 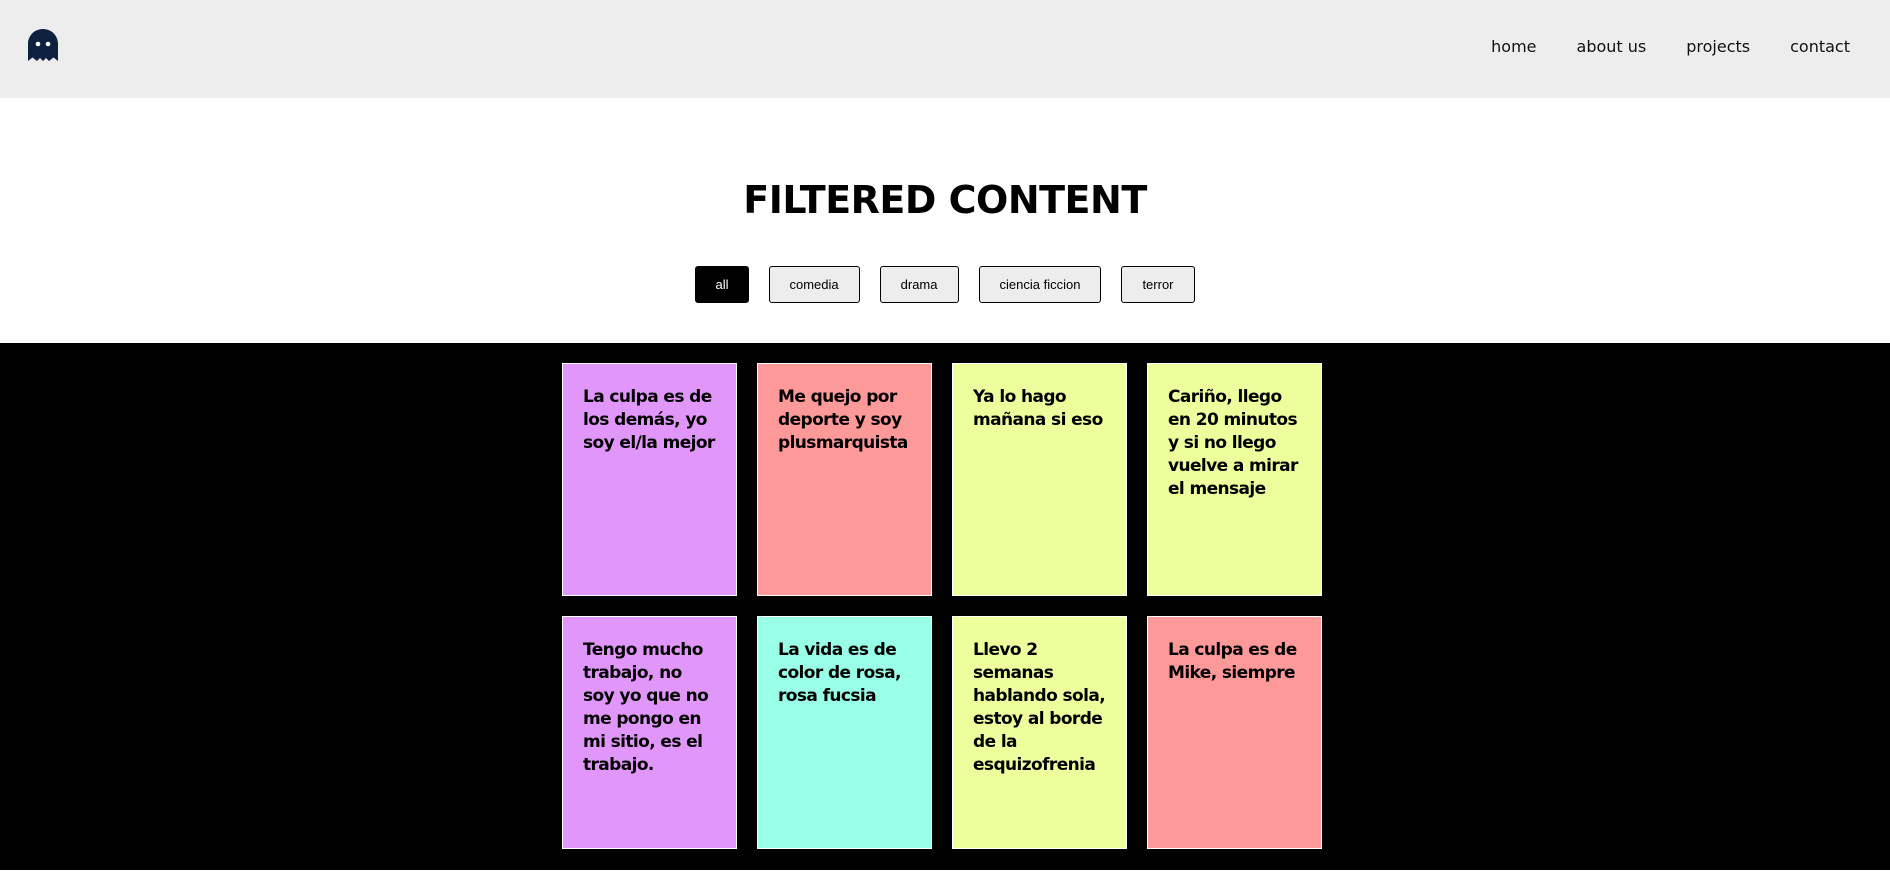 I want to click on nav-link-contact: contact, so click(x=1820, y=46).